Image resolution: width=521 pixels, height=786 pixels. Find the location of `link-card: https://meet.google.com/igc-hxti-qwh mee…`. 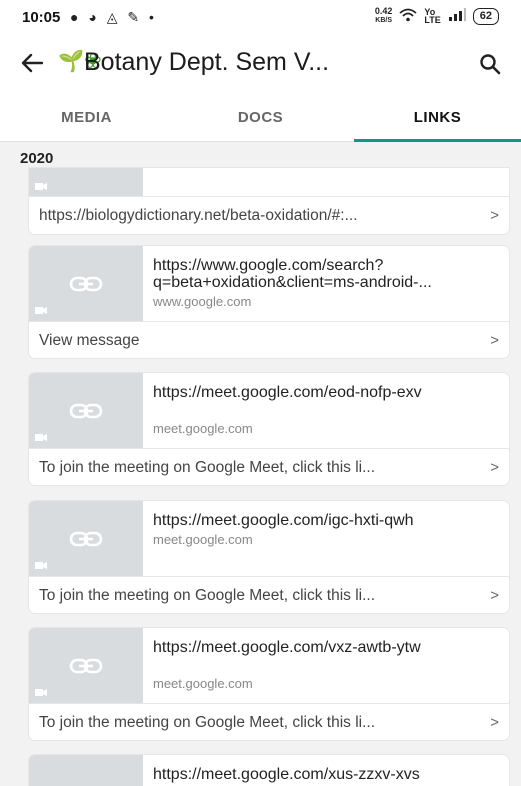

link-card: https://meet.google.com/igc-hxti-qwh mee… is located at coordinates (269, 557).